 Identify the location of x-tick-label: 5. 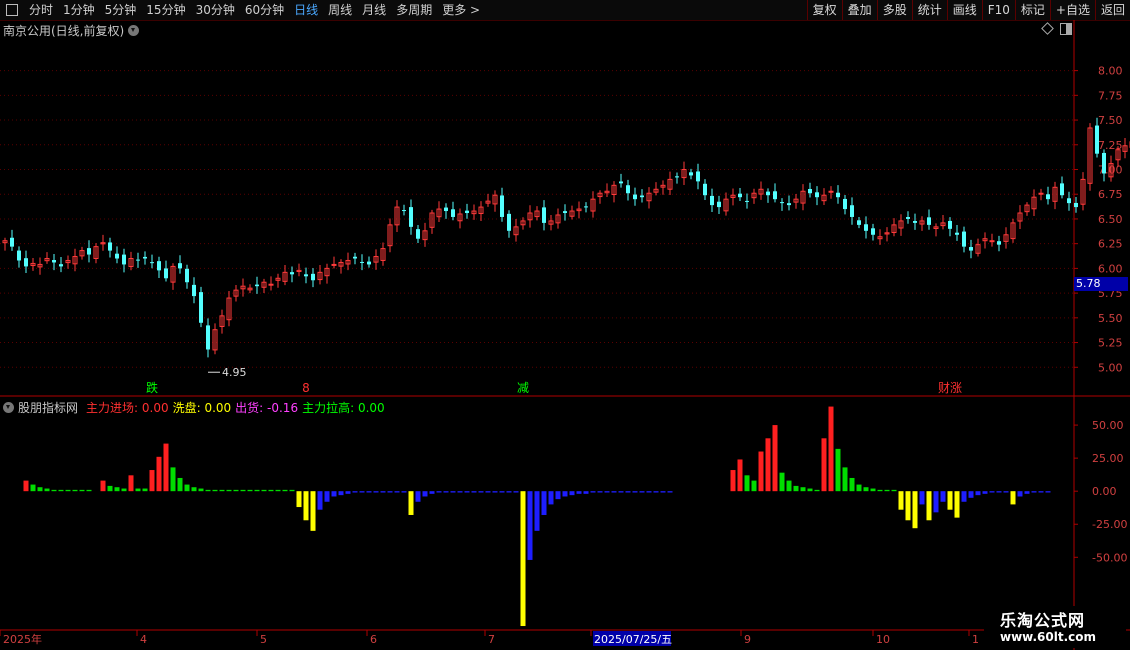
(263, 639).